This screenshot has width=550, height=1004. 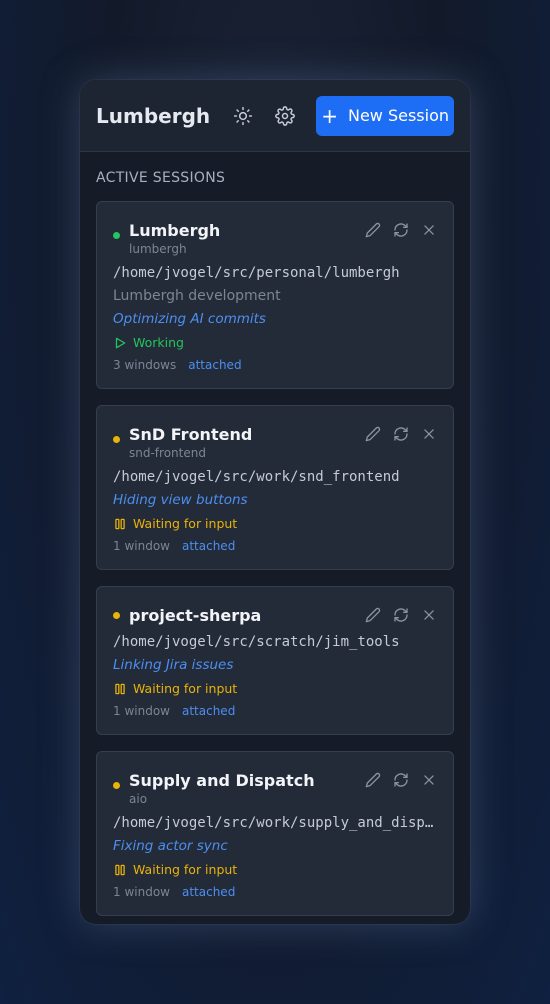 What do you see at coordinates (222, 780) in the screenshot?
I see `session-name: Supply and Dispatch` at bounding box center [222, 780].